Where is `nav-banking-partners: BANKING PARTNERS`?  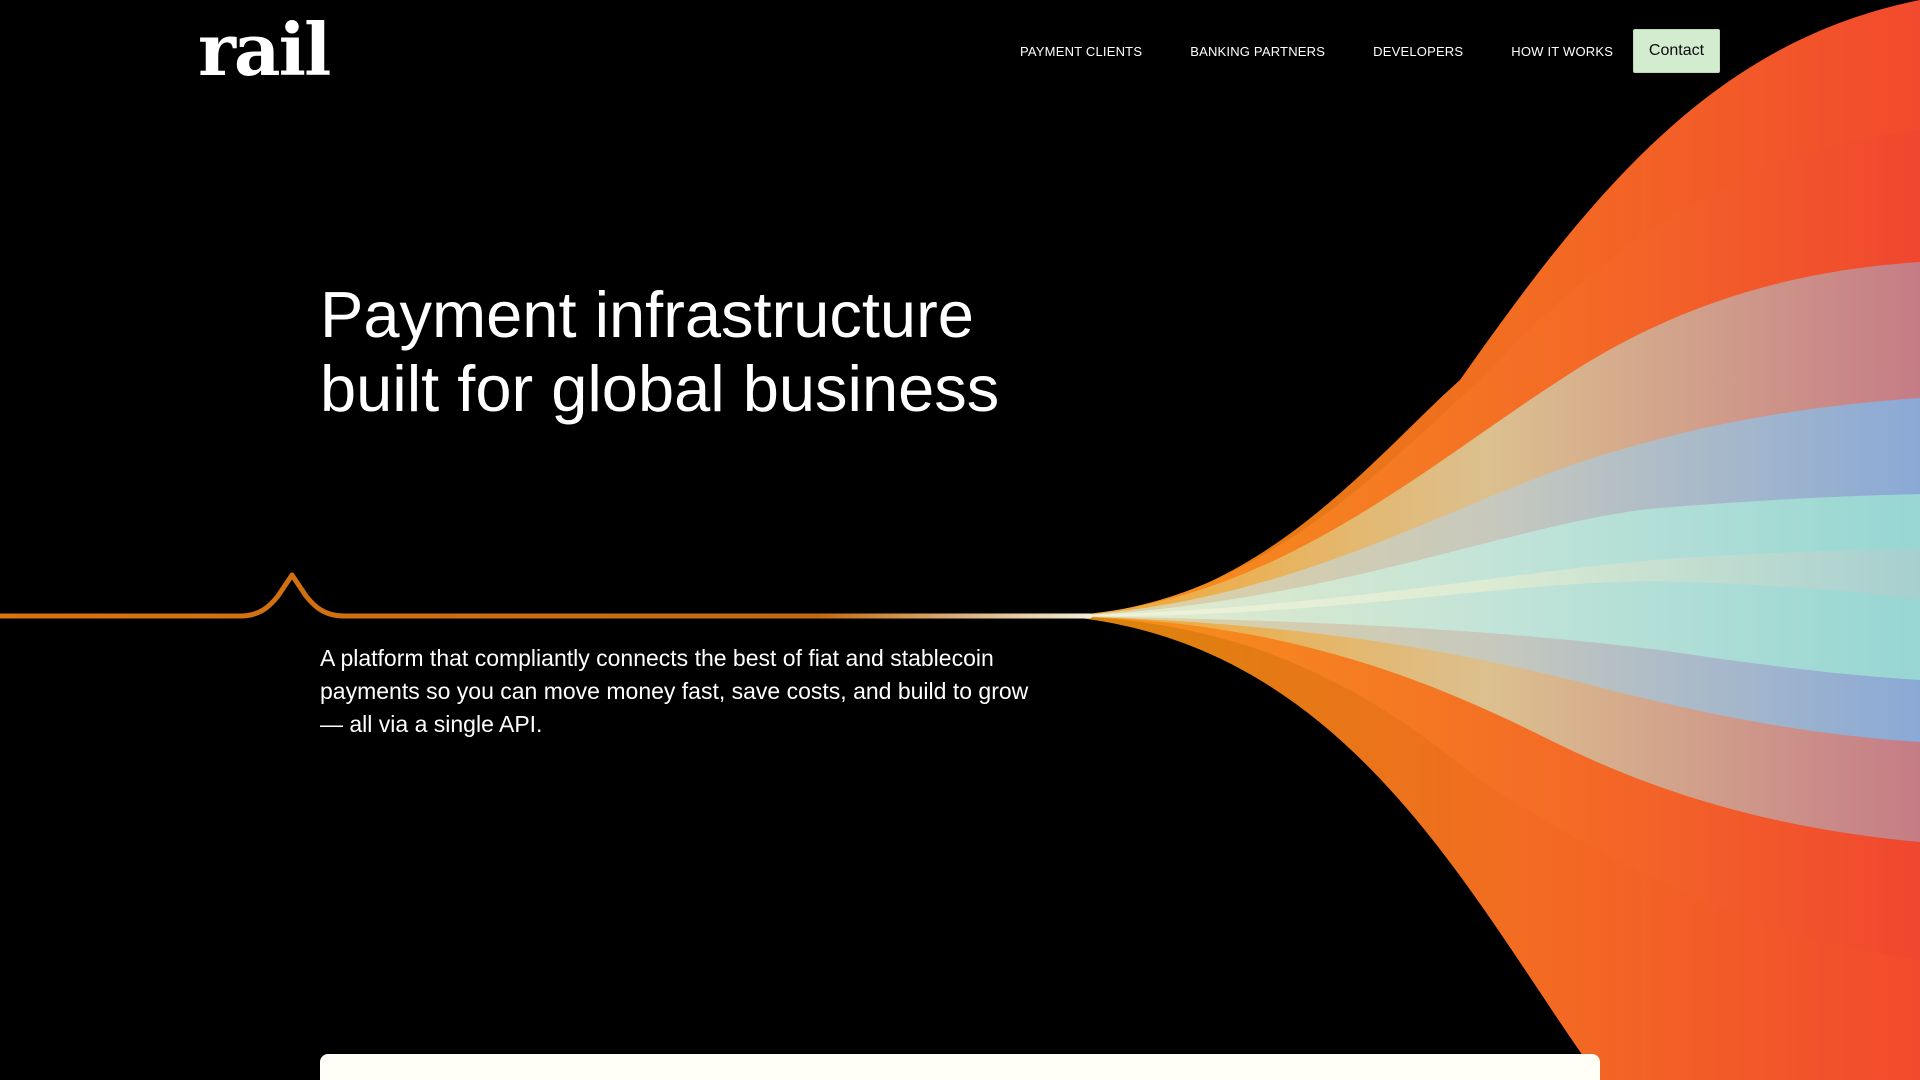 nav-banking-partners: BANKING PARTNERS is located at coordinates (1257, 51).